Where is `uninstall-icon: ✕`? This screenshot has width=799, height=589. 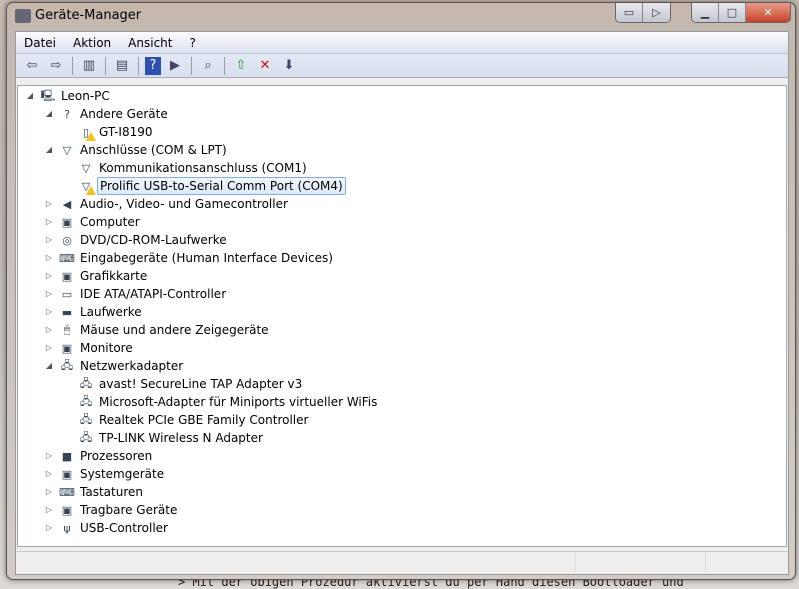 uninstall-icon: ✕ is located at coordinates (265, 65).